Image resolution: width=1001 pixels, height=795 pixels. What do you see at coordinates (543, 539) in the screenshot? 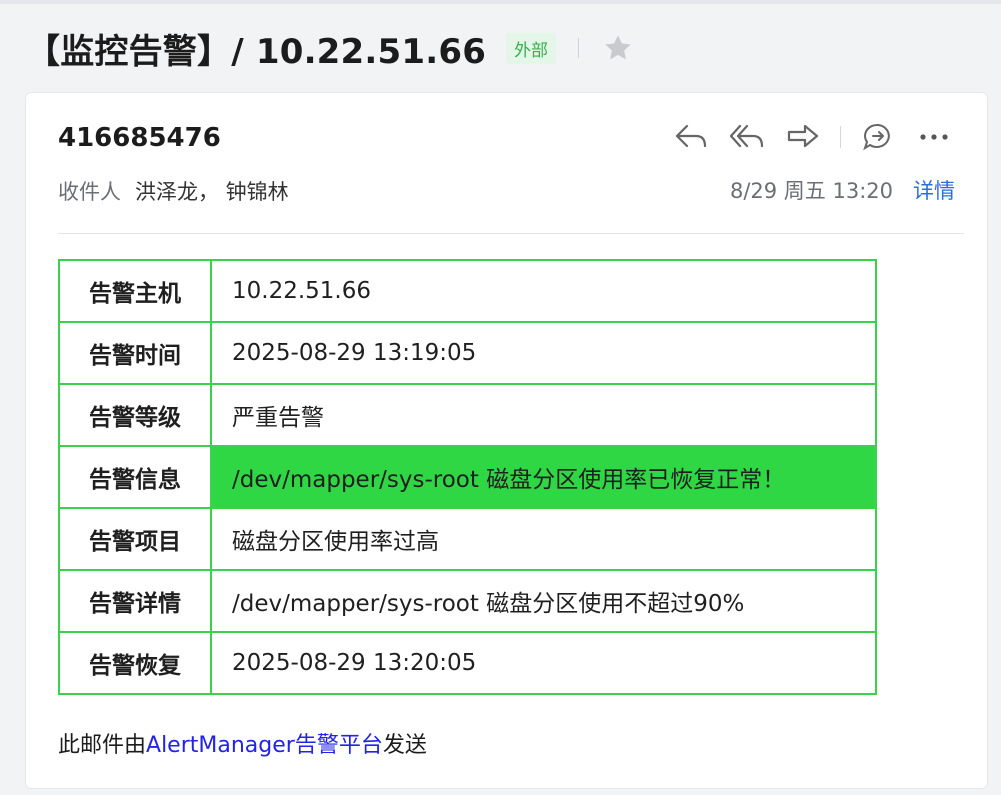
I see `alert-value: 磁盘分区使用率过高` at bounding box center [543, 539].